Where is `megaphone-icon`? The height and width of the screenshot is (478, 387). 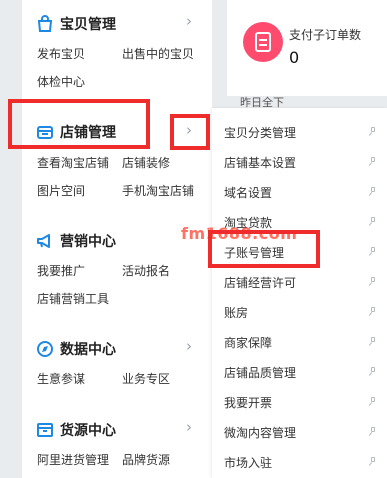
megaphone-icon is located at coordinates (45, 241).